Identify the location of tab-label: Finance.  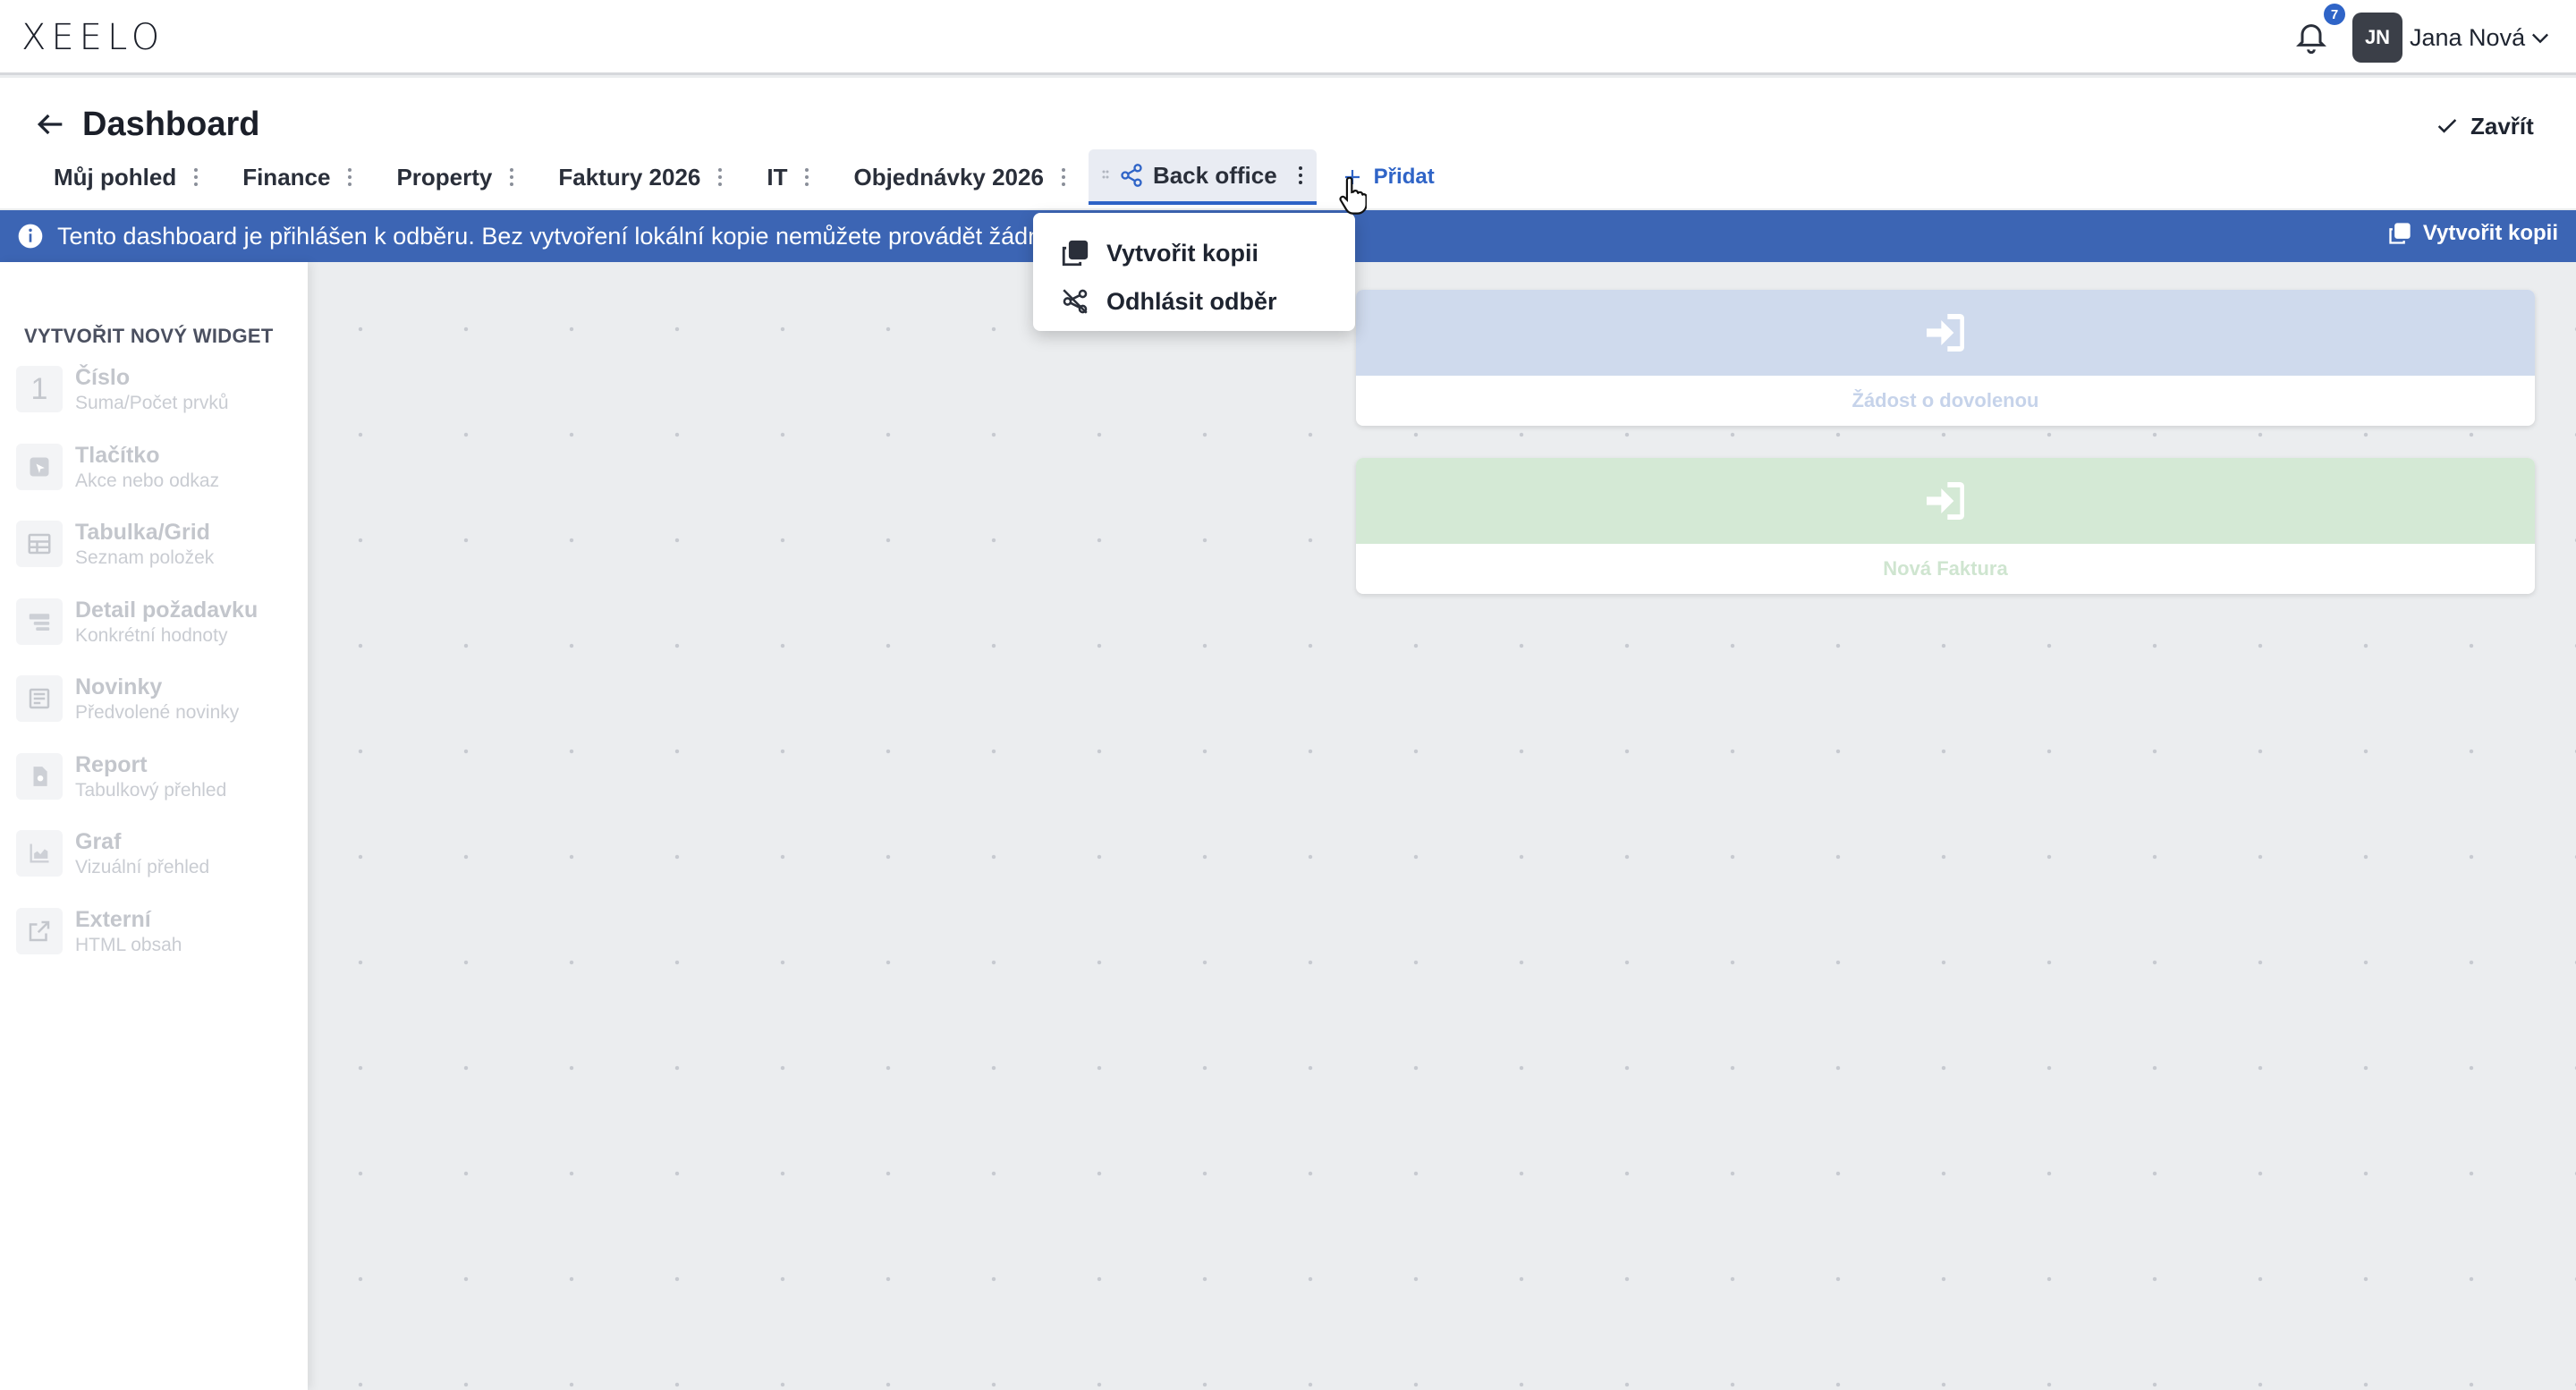
(286, 177).